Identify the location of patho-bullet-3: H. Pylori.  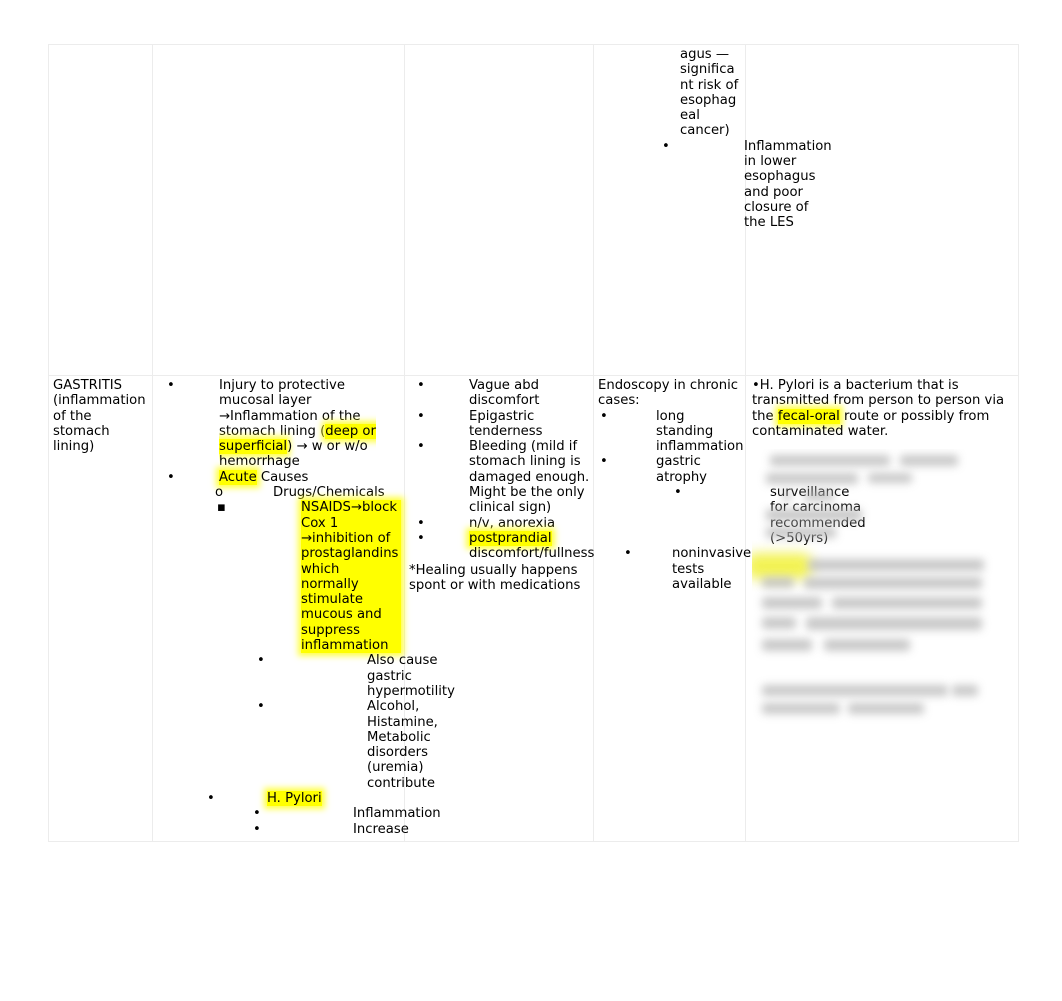
(334, 799).